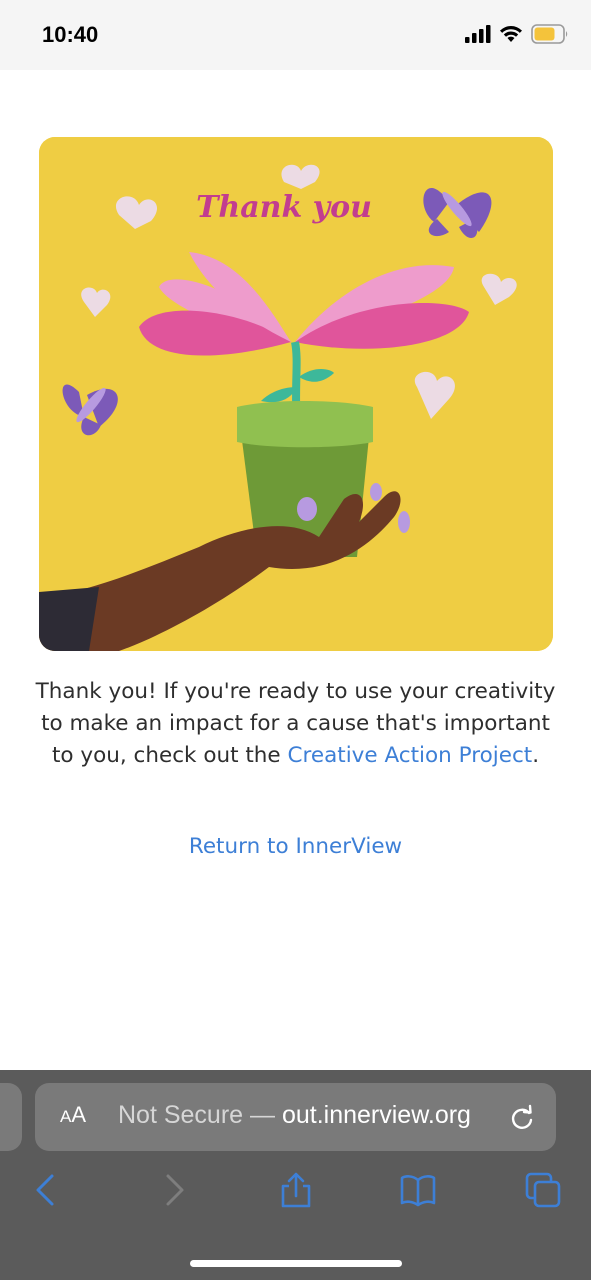  What do you see at coordinates (511, 34) in the screenshot?
I see `wifi-icon` at bounding box center [511, 34].